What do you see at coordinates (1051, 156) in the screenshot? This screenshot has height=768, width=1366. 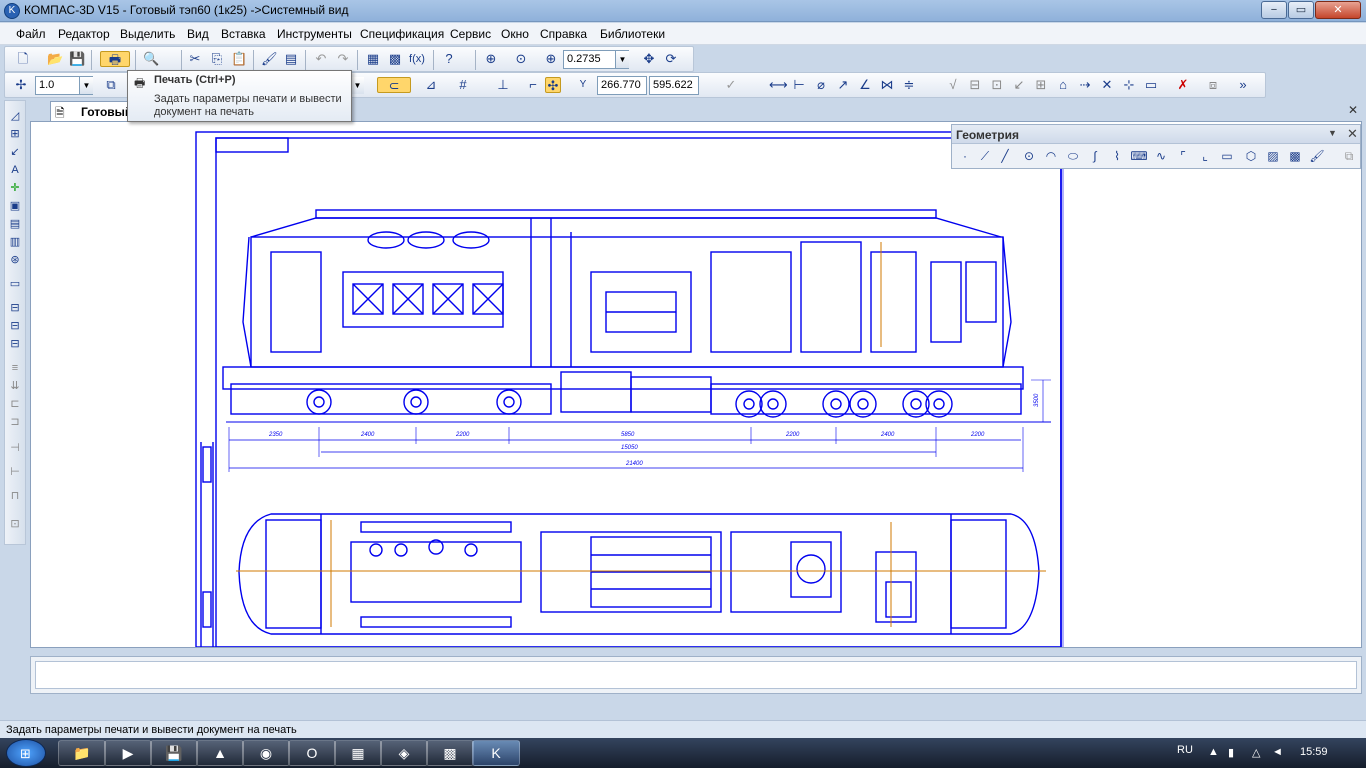 I see `arc-icon: ◠` at bounding box center [1051, 156].